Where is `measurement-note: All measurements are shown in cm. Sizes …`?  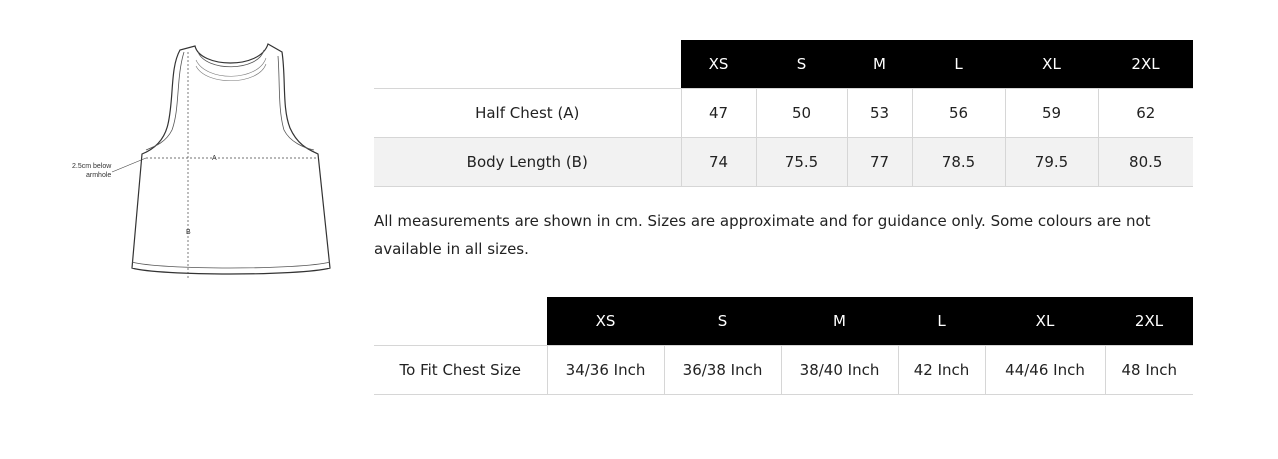 measurement-note: All measurements are shown in cm. Sizes … is located at coordinates (762, 235).